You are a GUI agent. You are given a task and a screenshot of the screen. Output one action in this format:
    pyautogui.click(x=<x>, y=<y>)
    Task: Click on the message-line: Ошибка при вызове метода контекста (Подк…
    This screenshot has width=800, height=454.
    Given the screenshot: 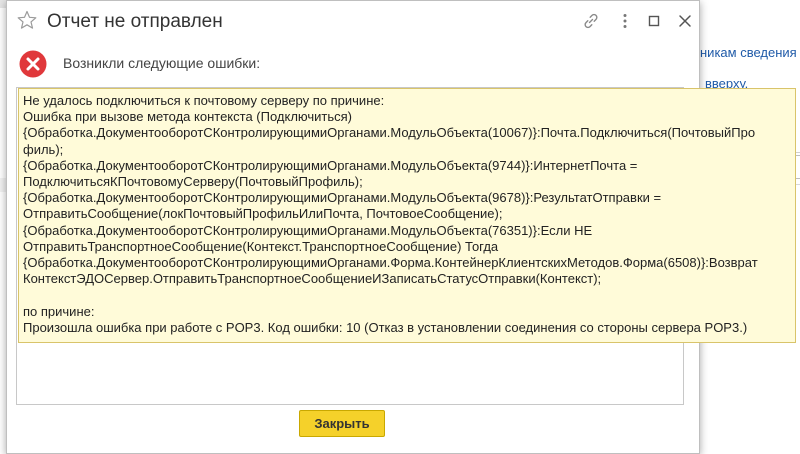 What is the action you would take?
    pyautogui.click(x=187, y=117)
    